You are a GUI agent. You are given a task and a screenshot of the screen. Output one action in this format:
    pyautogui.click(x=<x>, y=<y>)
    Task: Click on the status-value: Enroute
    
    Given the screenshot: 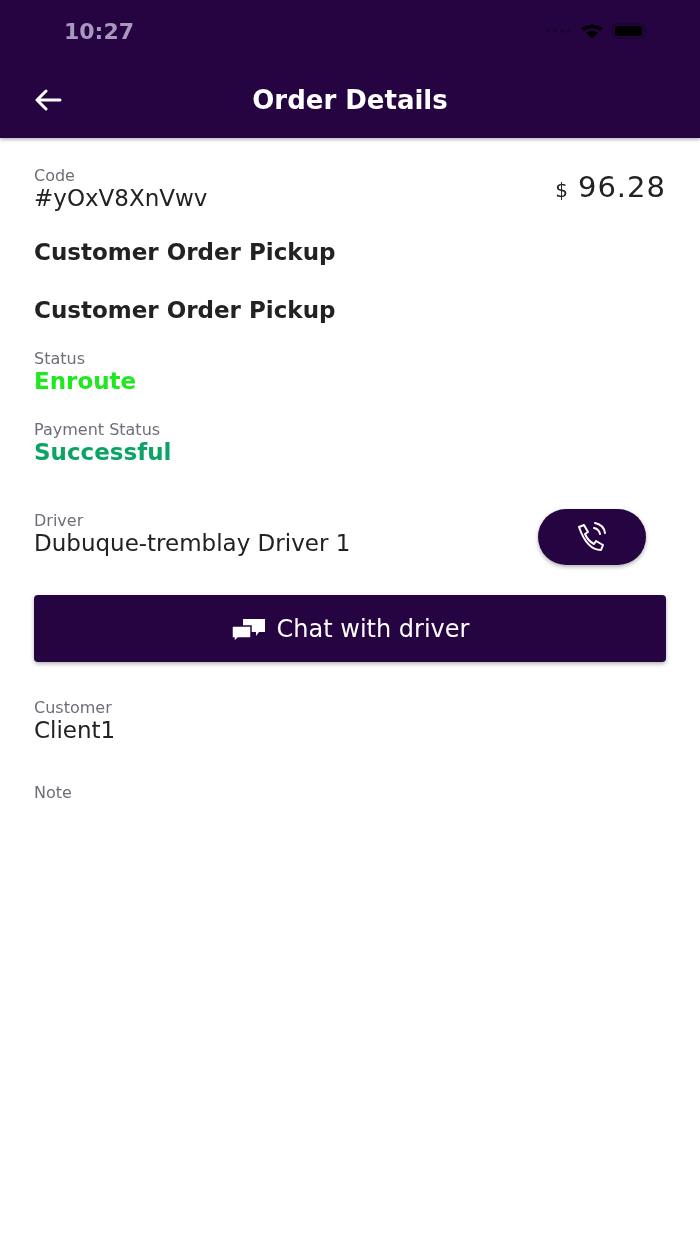 What is the action you would take?
    pyautogui.click(x=86, y=381)
    